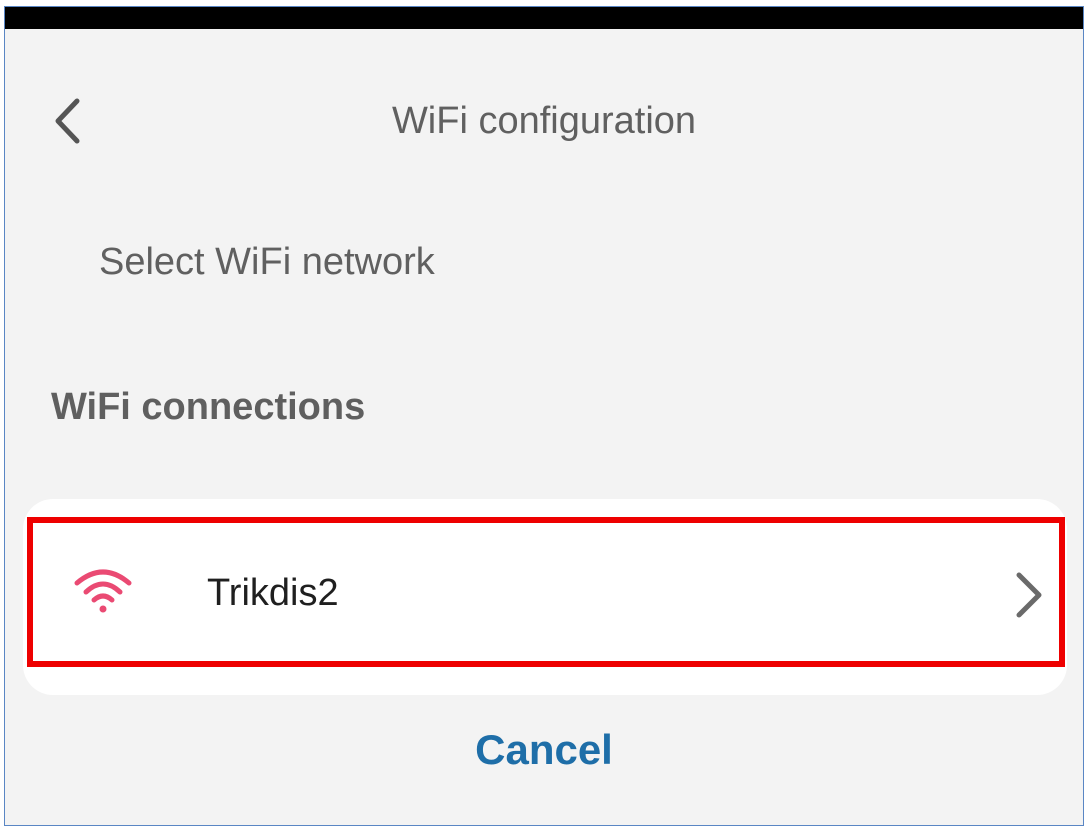 Image resolution: width=1090 pixels, height=832 pixels. I want to click on network-name: Trikdis2, so click(273, 593).